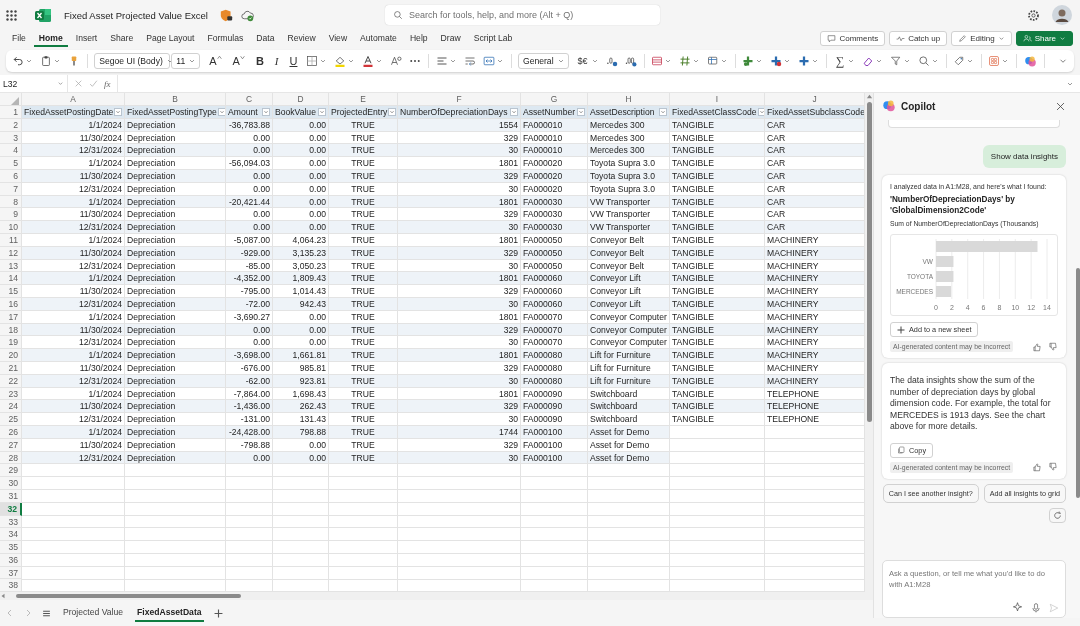 Image resolution: width=1080 pixels, height=626 pixels. I want to click on cloud-check-icon, so click(247, 15).